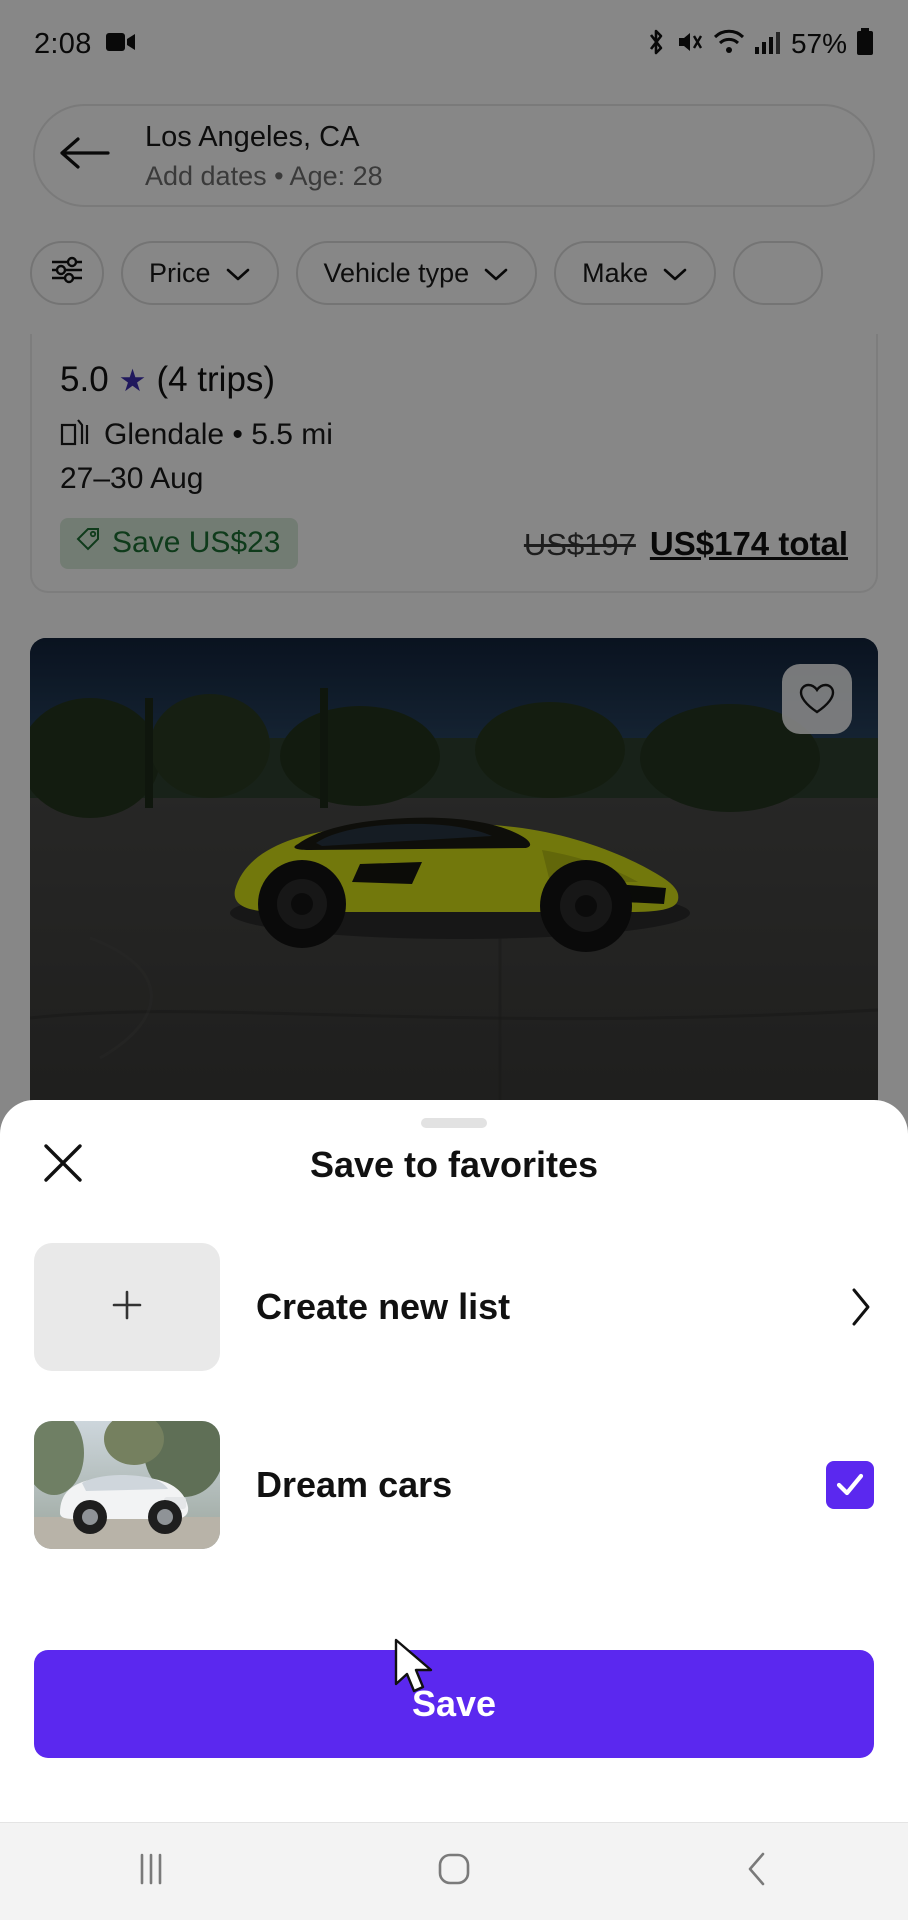  What do you see at coordinates (850, 1485) in the screenshot?
I see `checkbox-checked-icon` at bounding box center [850, 1485].